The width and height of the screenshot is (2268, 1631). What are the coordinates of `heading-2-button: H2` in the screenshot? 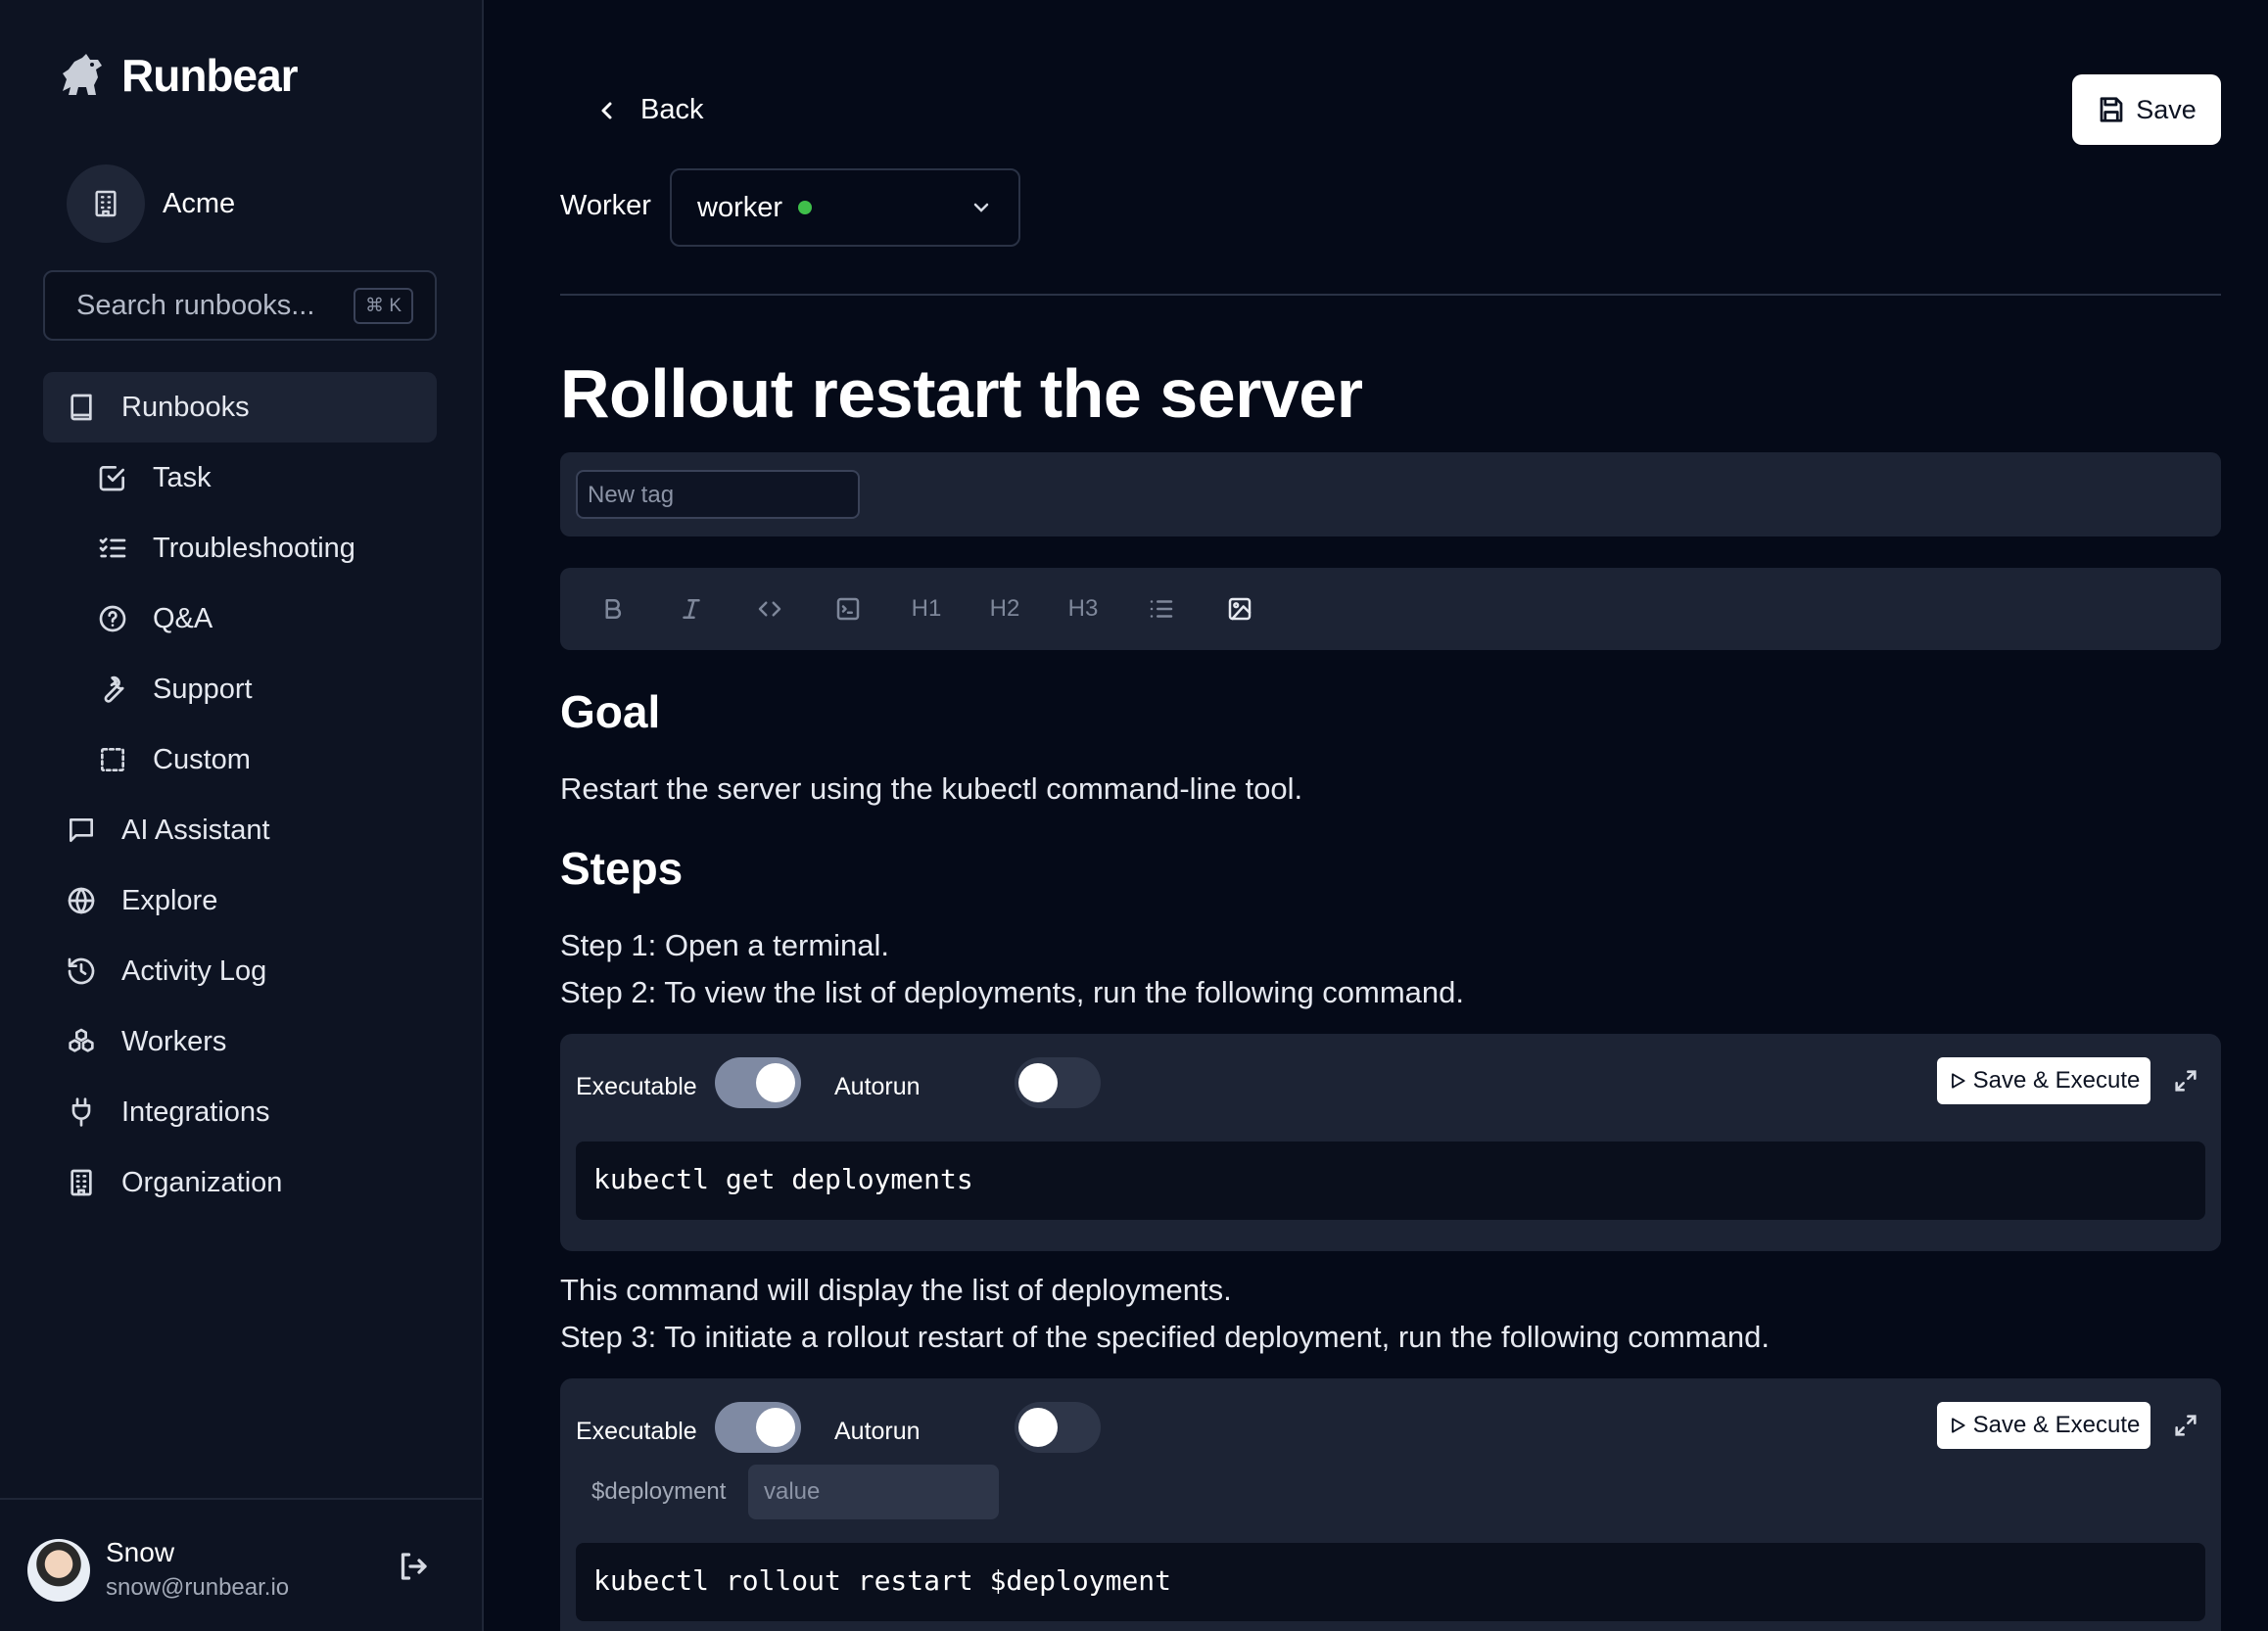 It's located at (1005, 609).